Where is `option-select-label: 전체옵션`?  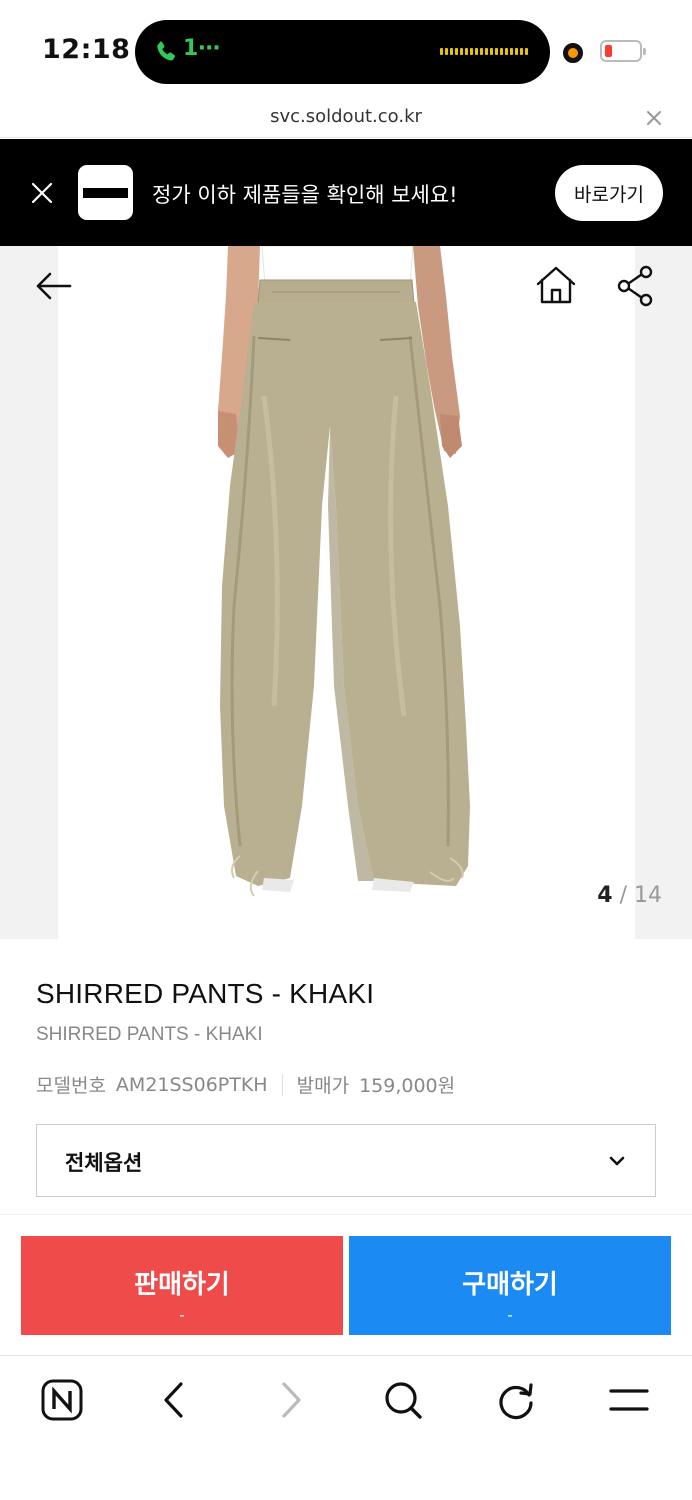
option-select-label: 전체옵션 is located at coordinates (104, 1163).